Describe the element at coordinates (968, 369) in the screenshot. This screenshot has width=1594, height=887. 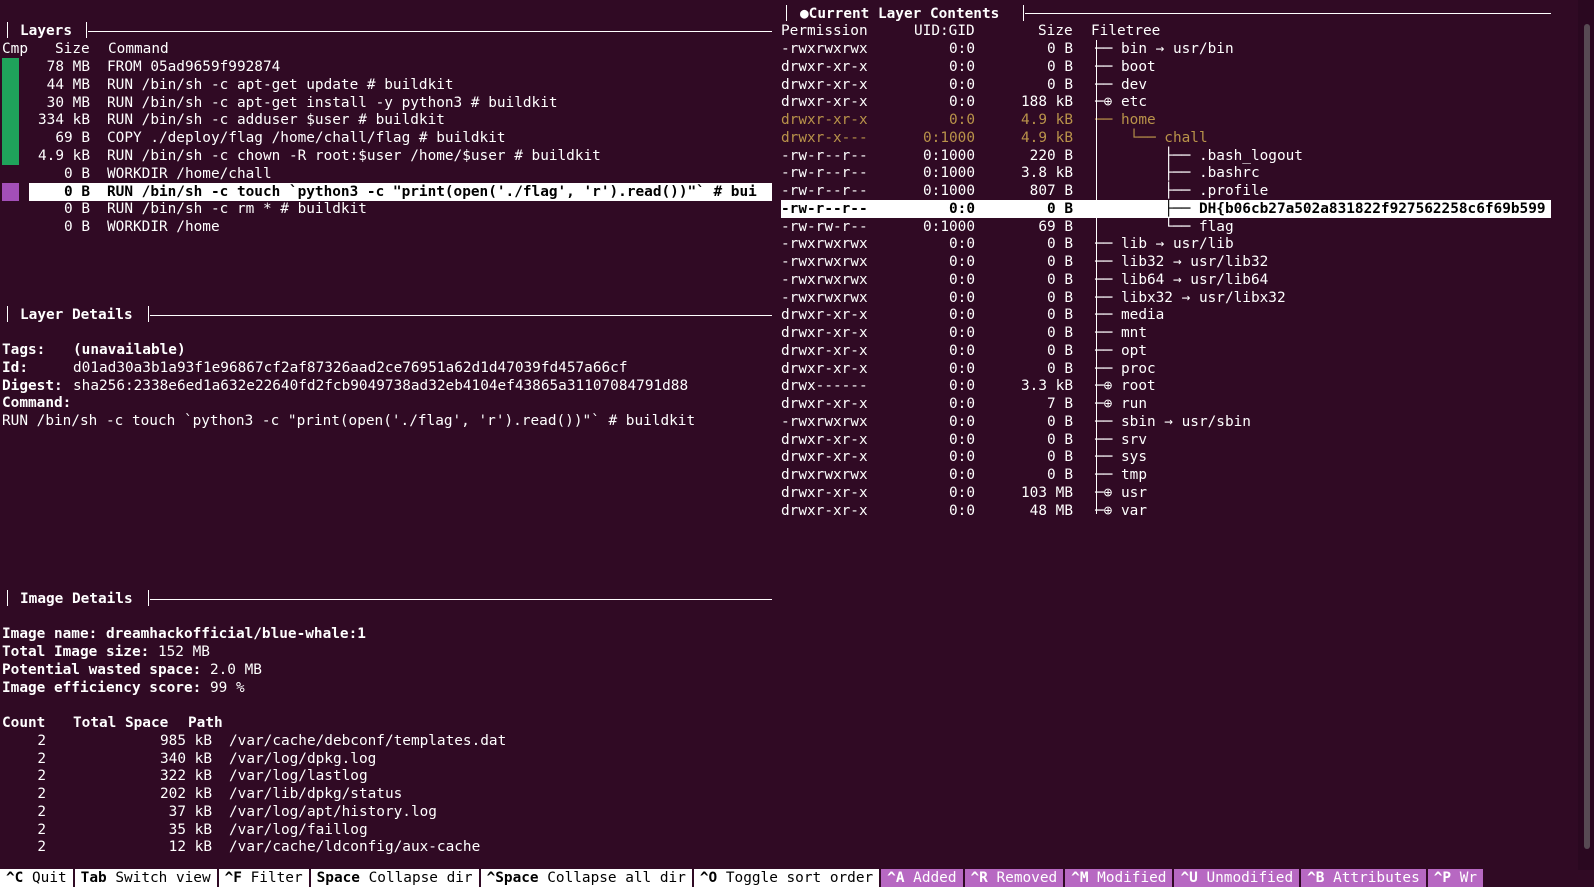
I see `filetree-row: drwxr-xr-x 0:0 0 B ── proc` at that location.